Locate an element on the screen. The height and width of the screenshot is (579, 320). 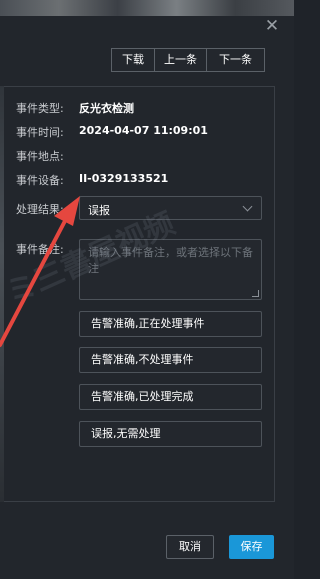
event-device-value: II-0329133521 is located at coordinates (124, 178).